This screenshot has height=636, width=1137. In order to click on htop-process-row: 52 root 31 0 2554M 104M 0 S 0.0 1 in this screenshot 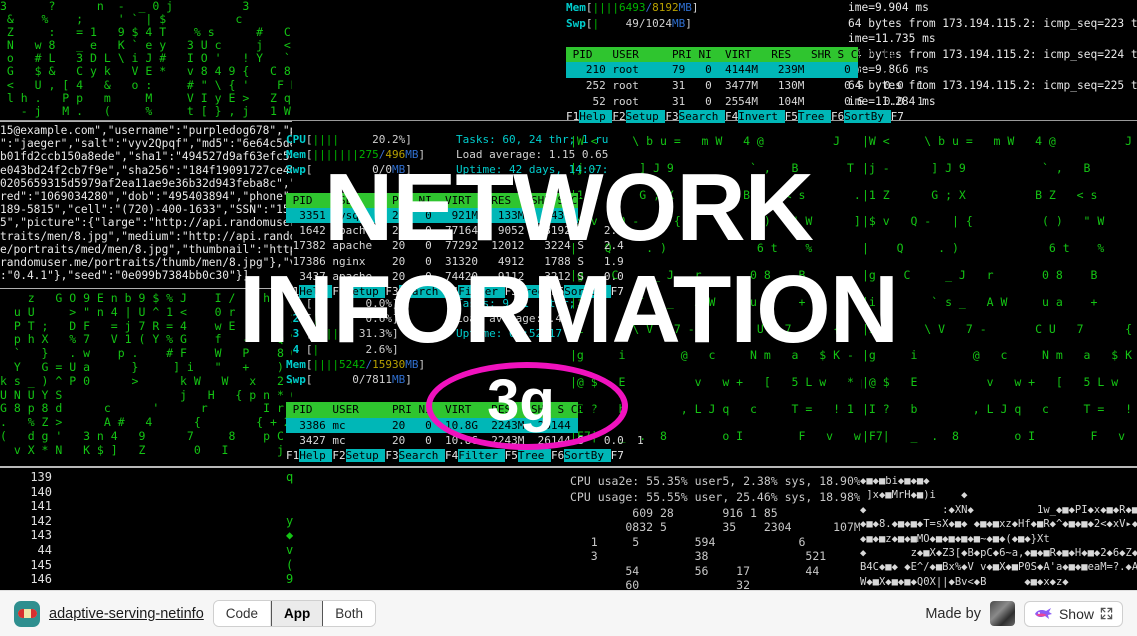, I will do `click(744, 102)`.